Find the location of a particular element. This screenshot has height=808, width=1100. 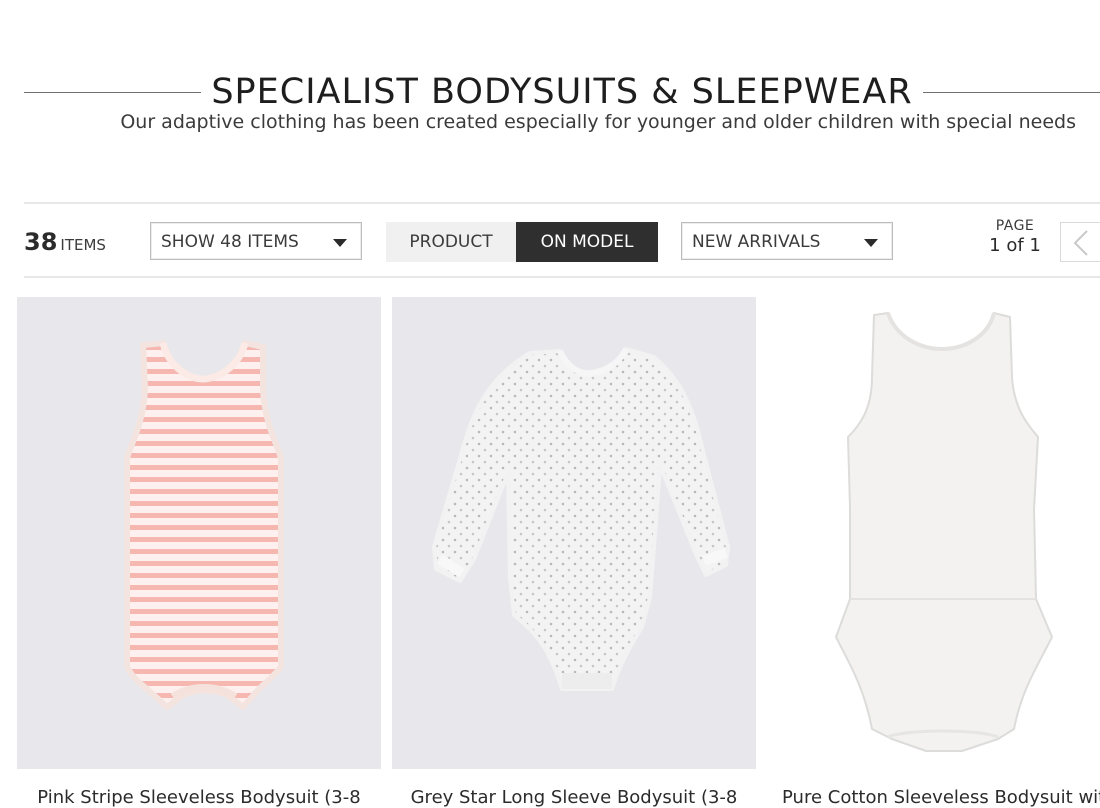

page-value: 1 of 1 is located at coordinates (1015, 245).